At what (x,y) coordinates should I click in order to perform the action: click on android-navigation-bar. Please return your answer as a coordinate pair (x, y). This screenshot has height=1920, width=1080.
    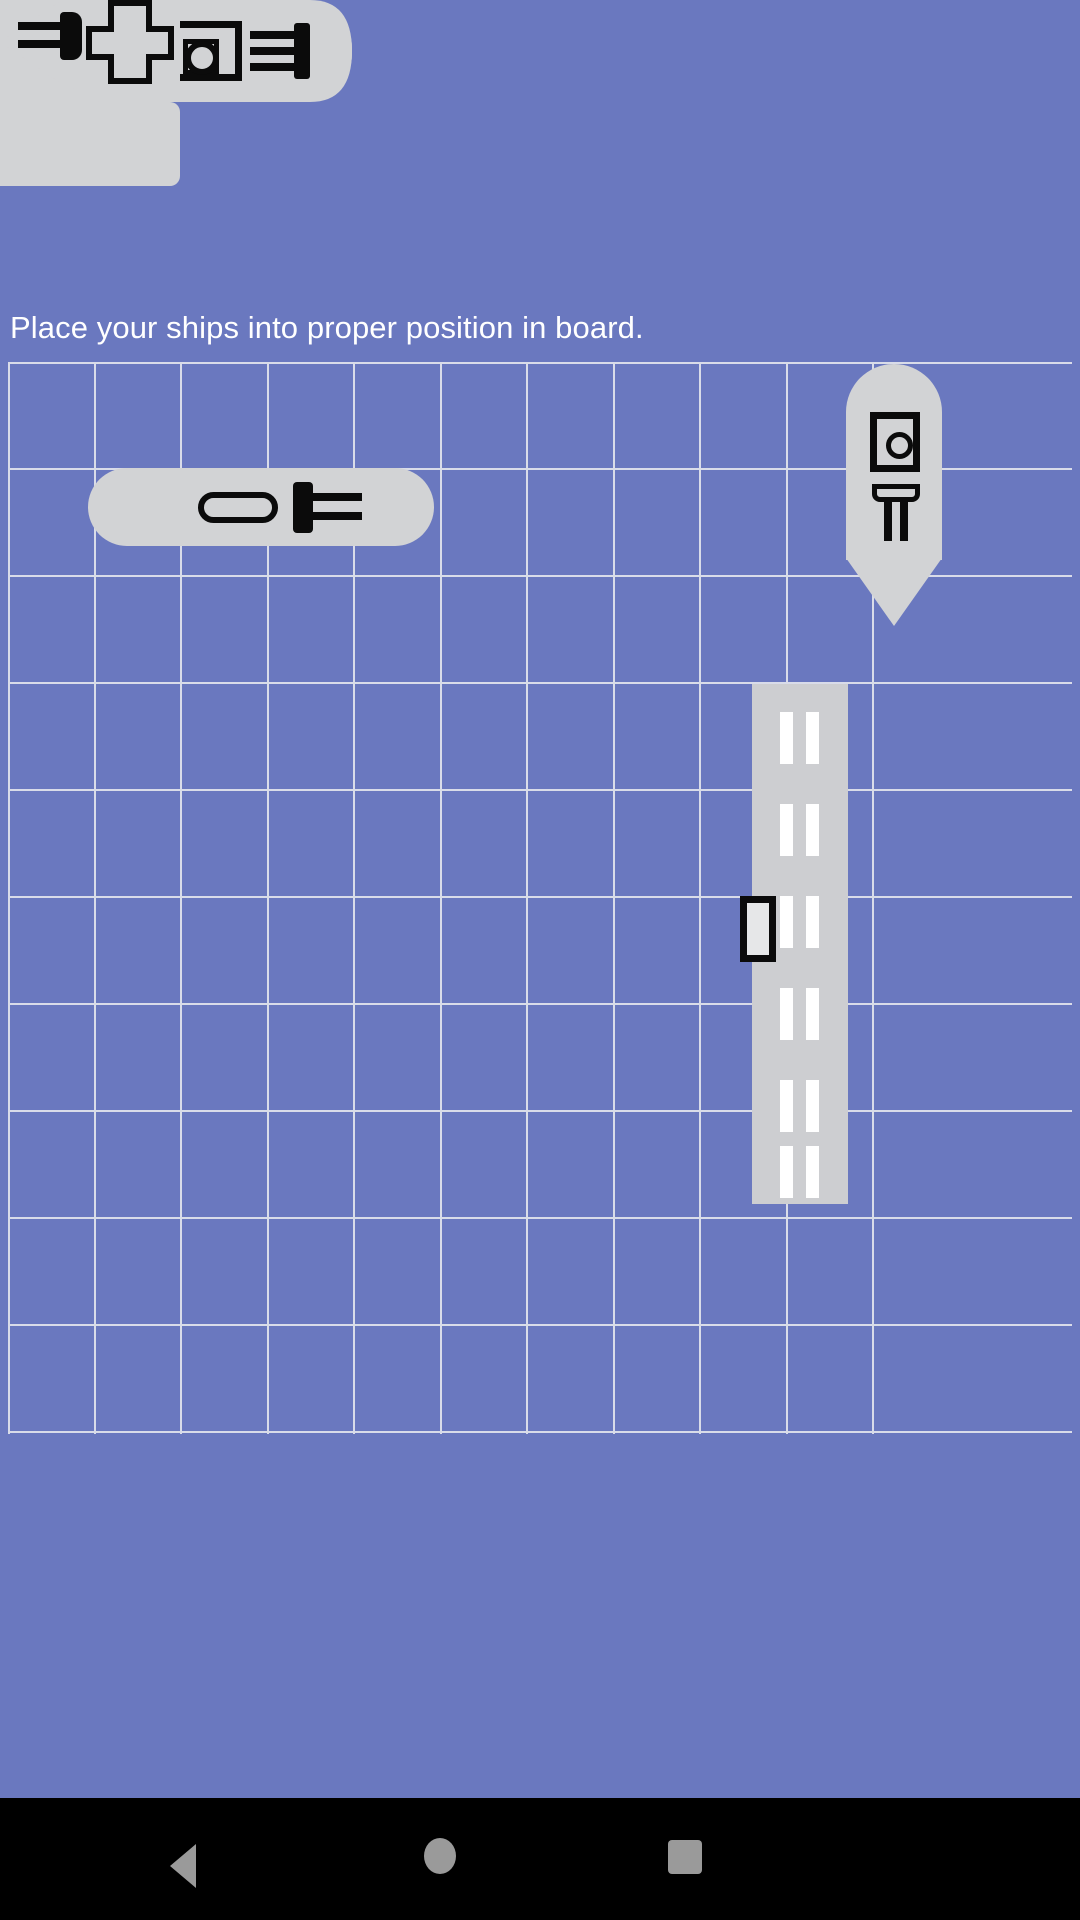
    Looking at the image, I should click on (540, 1859).